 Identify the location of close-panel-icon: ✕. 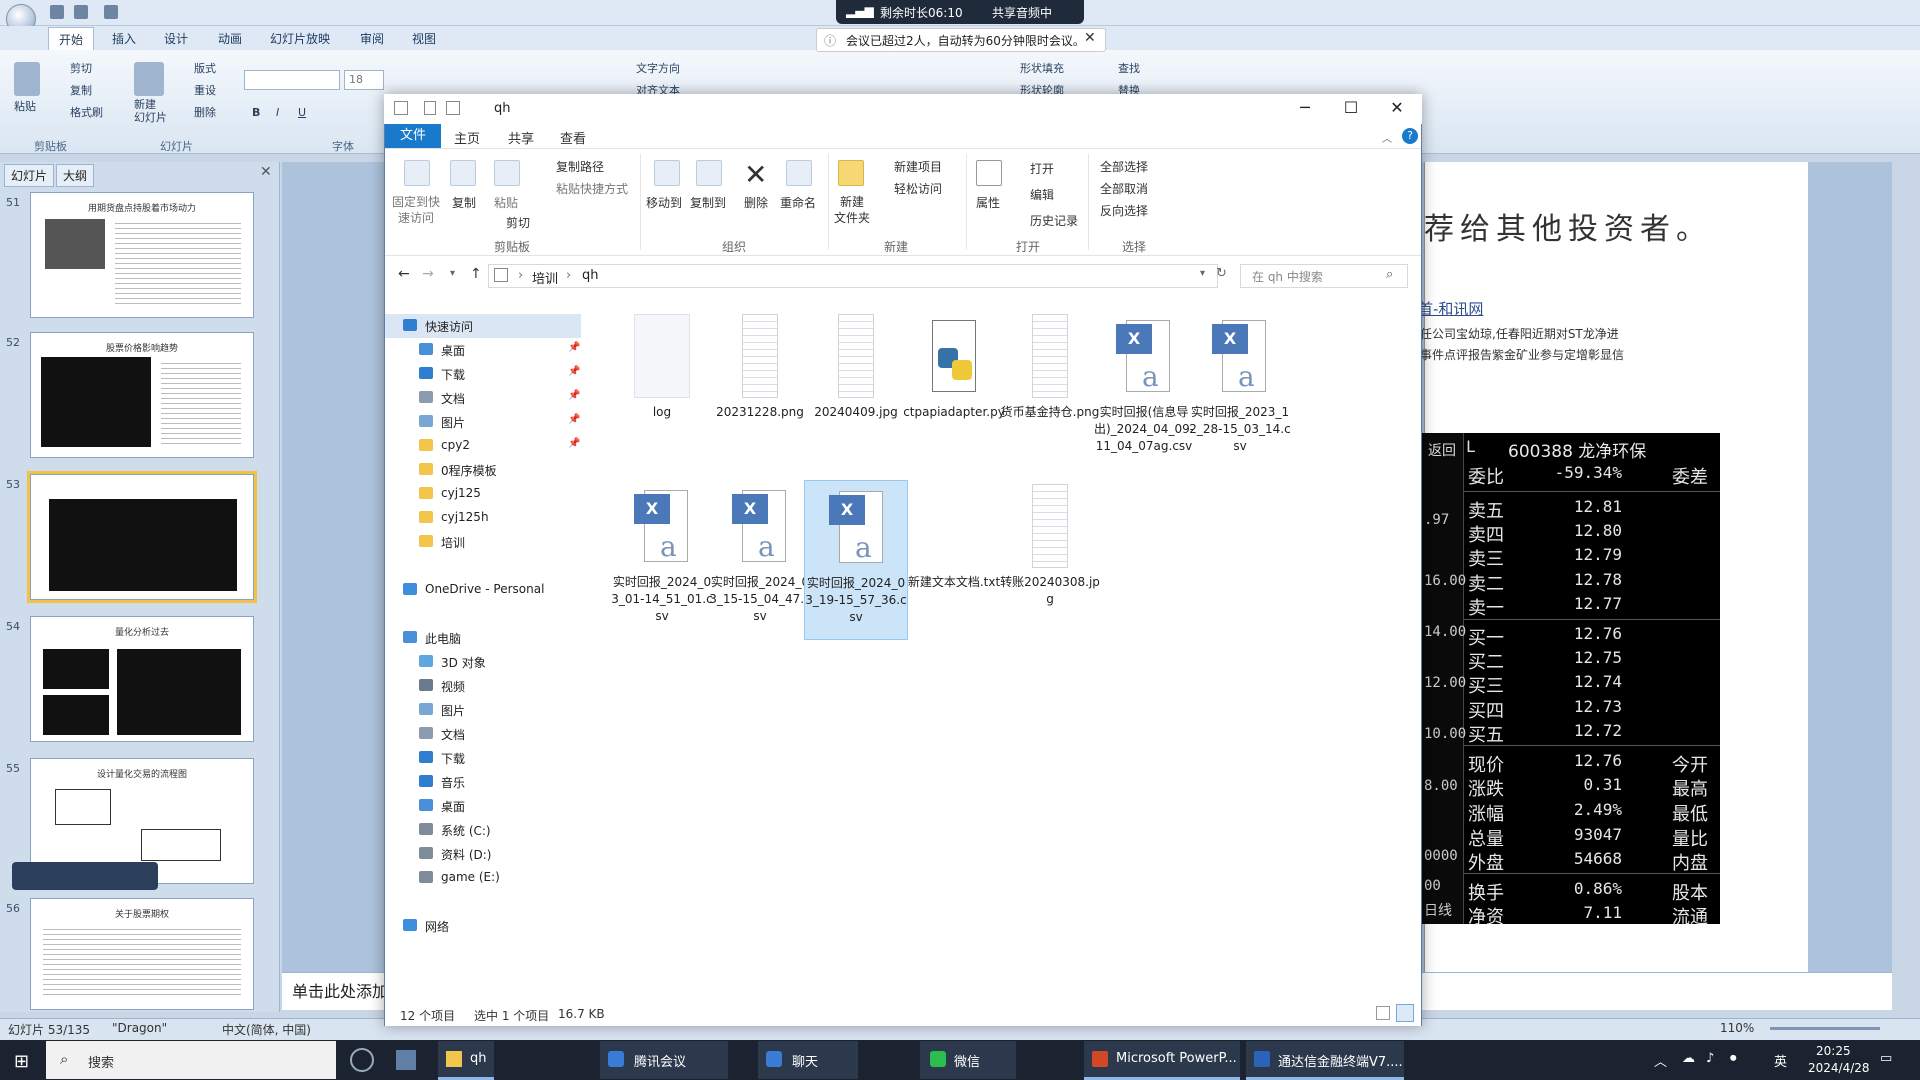
(266, 172).